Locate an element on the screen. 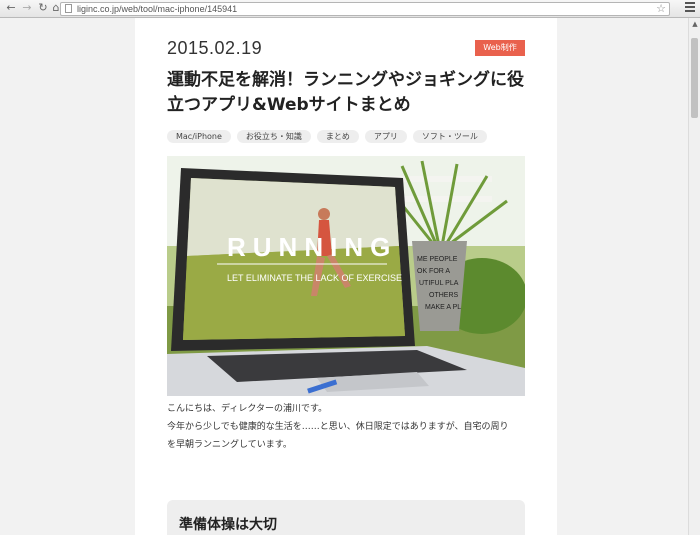 Image resolution: width=700 pixels, height=535 pixels. svg-text: OK FOR A is located at coordinates (433, 271).